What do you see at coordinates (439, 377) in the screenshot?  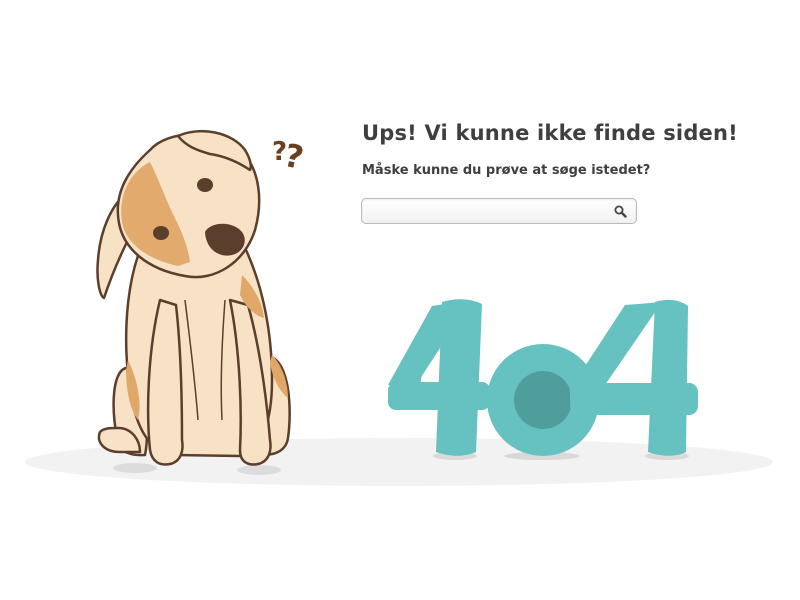 I see `digit-four-left` at bounding box center [439, 377].